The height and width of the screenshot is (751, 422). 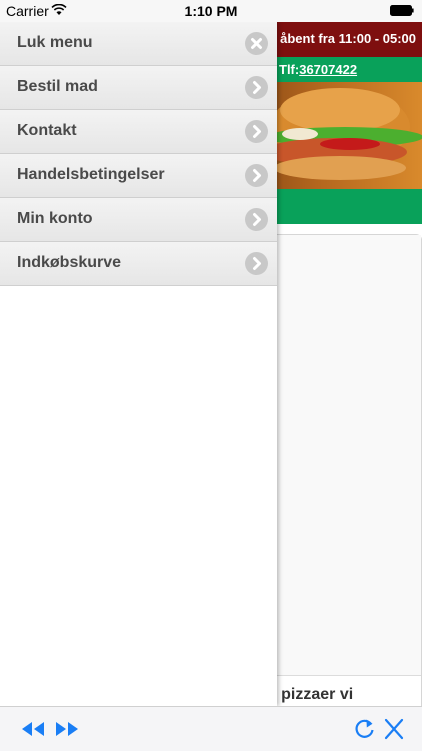 I want to click on status-time: 1:10 PM, so click(x=211, y=11).